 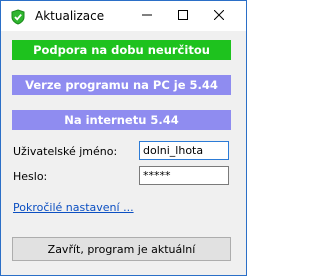 I want to click on password-label: Heslo:, so click(x=30, y=176).